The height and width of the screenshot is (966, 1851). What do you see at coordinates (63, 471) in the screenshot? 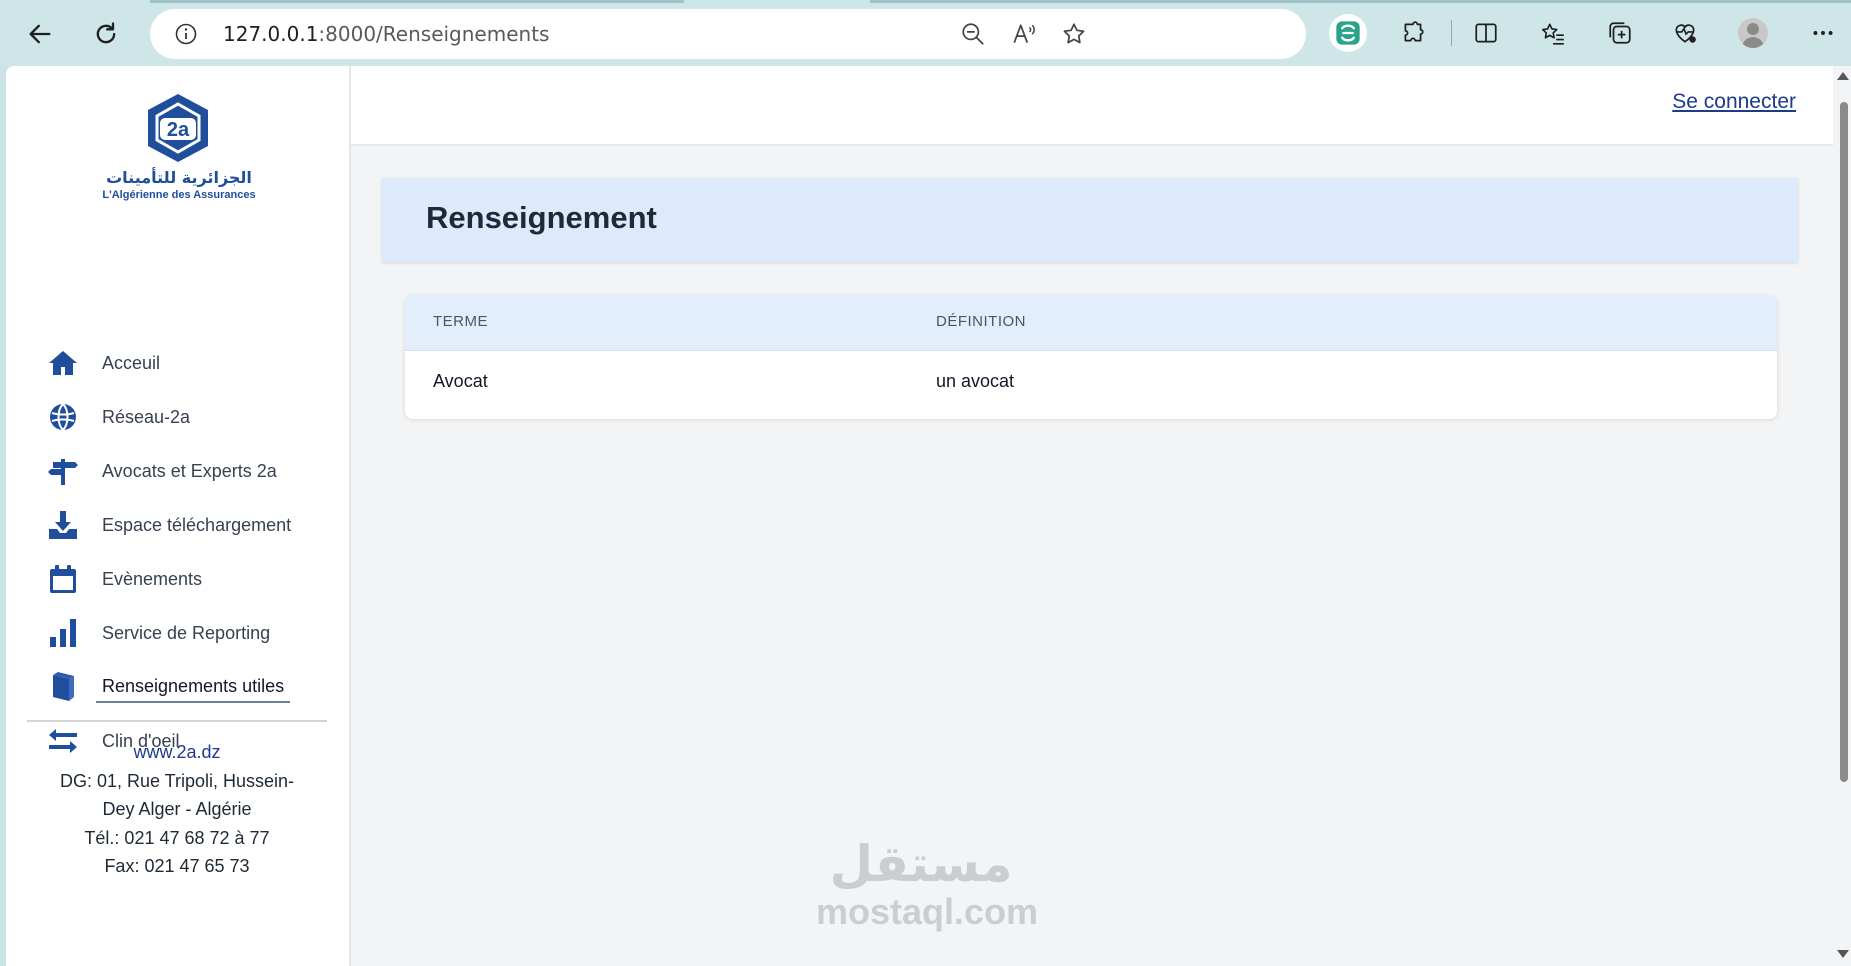
I see `signpost-icon` at bounding box center [63, 471].